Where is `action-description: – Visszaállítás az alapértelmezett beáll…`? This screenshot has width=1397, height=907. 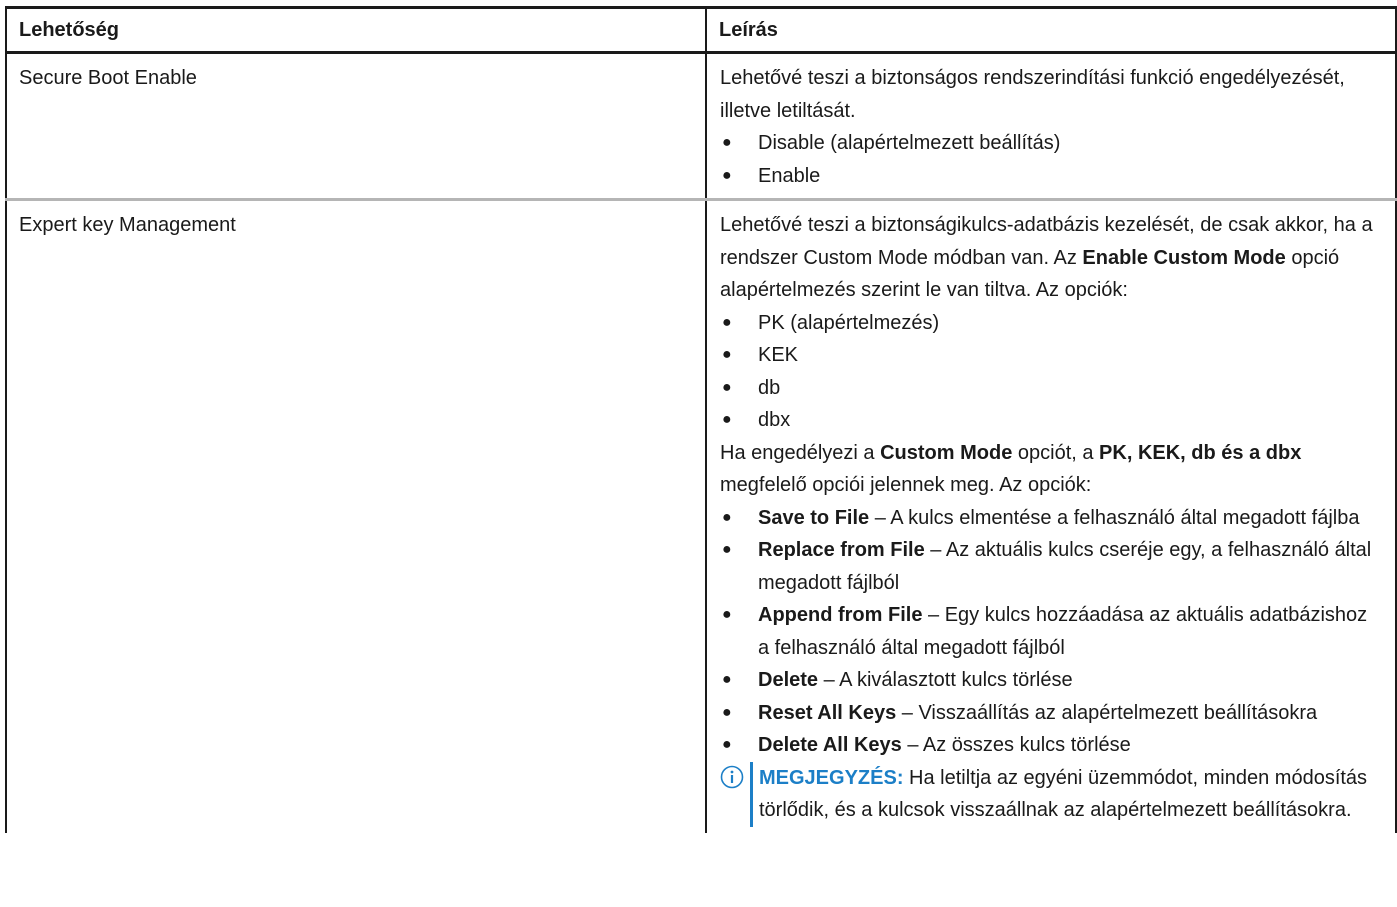
action-description: – Visszaállítás az alapértelmezett beáll… is located at coordinates (1107, 712).